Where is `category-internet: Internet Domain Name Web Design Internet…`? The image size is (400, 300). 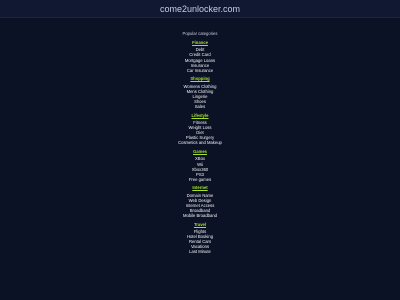
category-internet: Internet Domain Name Web Design Internet… is located at coordinates (200, 200).